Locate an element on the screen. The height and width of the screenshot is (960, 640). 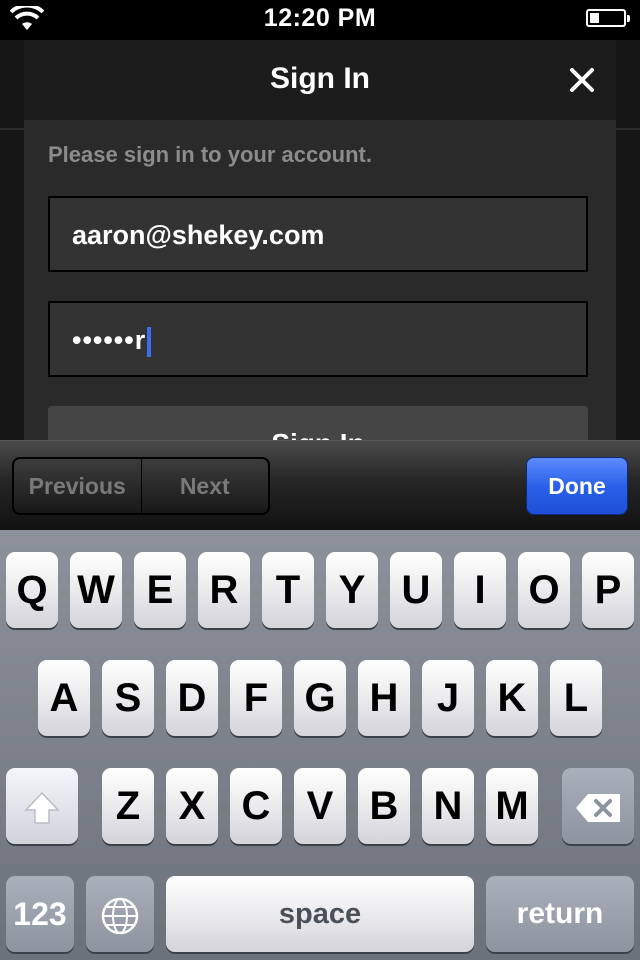
key-w: W is located at coordinates (96, 590).